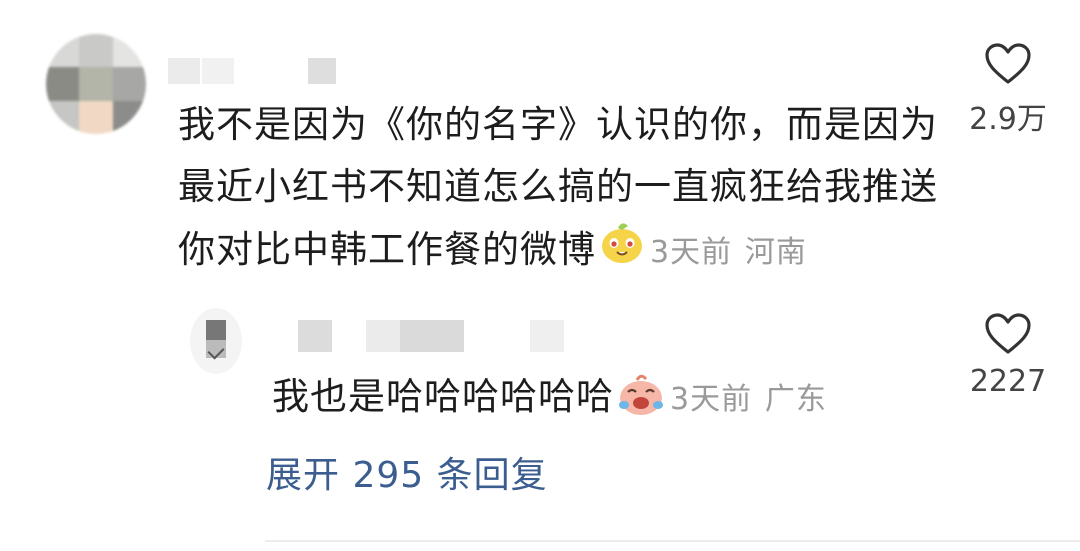 The width and height of the screenshot is (1080, 551). What do you see at coordinates (795, 399) in the screenshot?
I see `reply-location: 广东` at bounding box center [795, 399].